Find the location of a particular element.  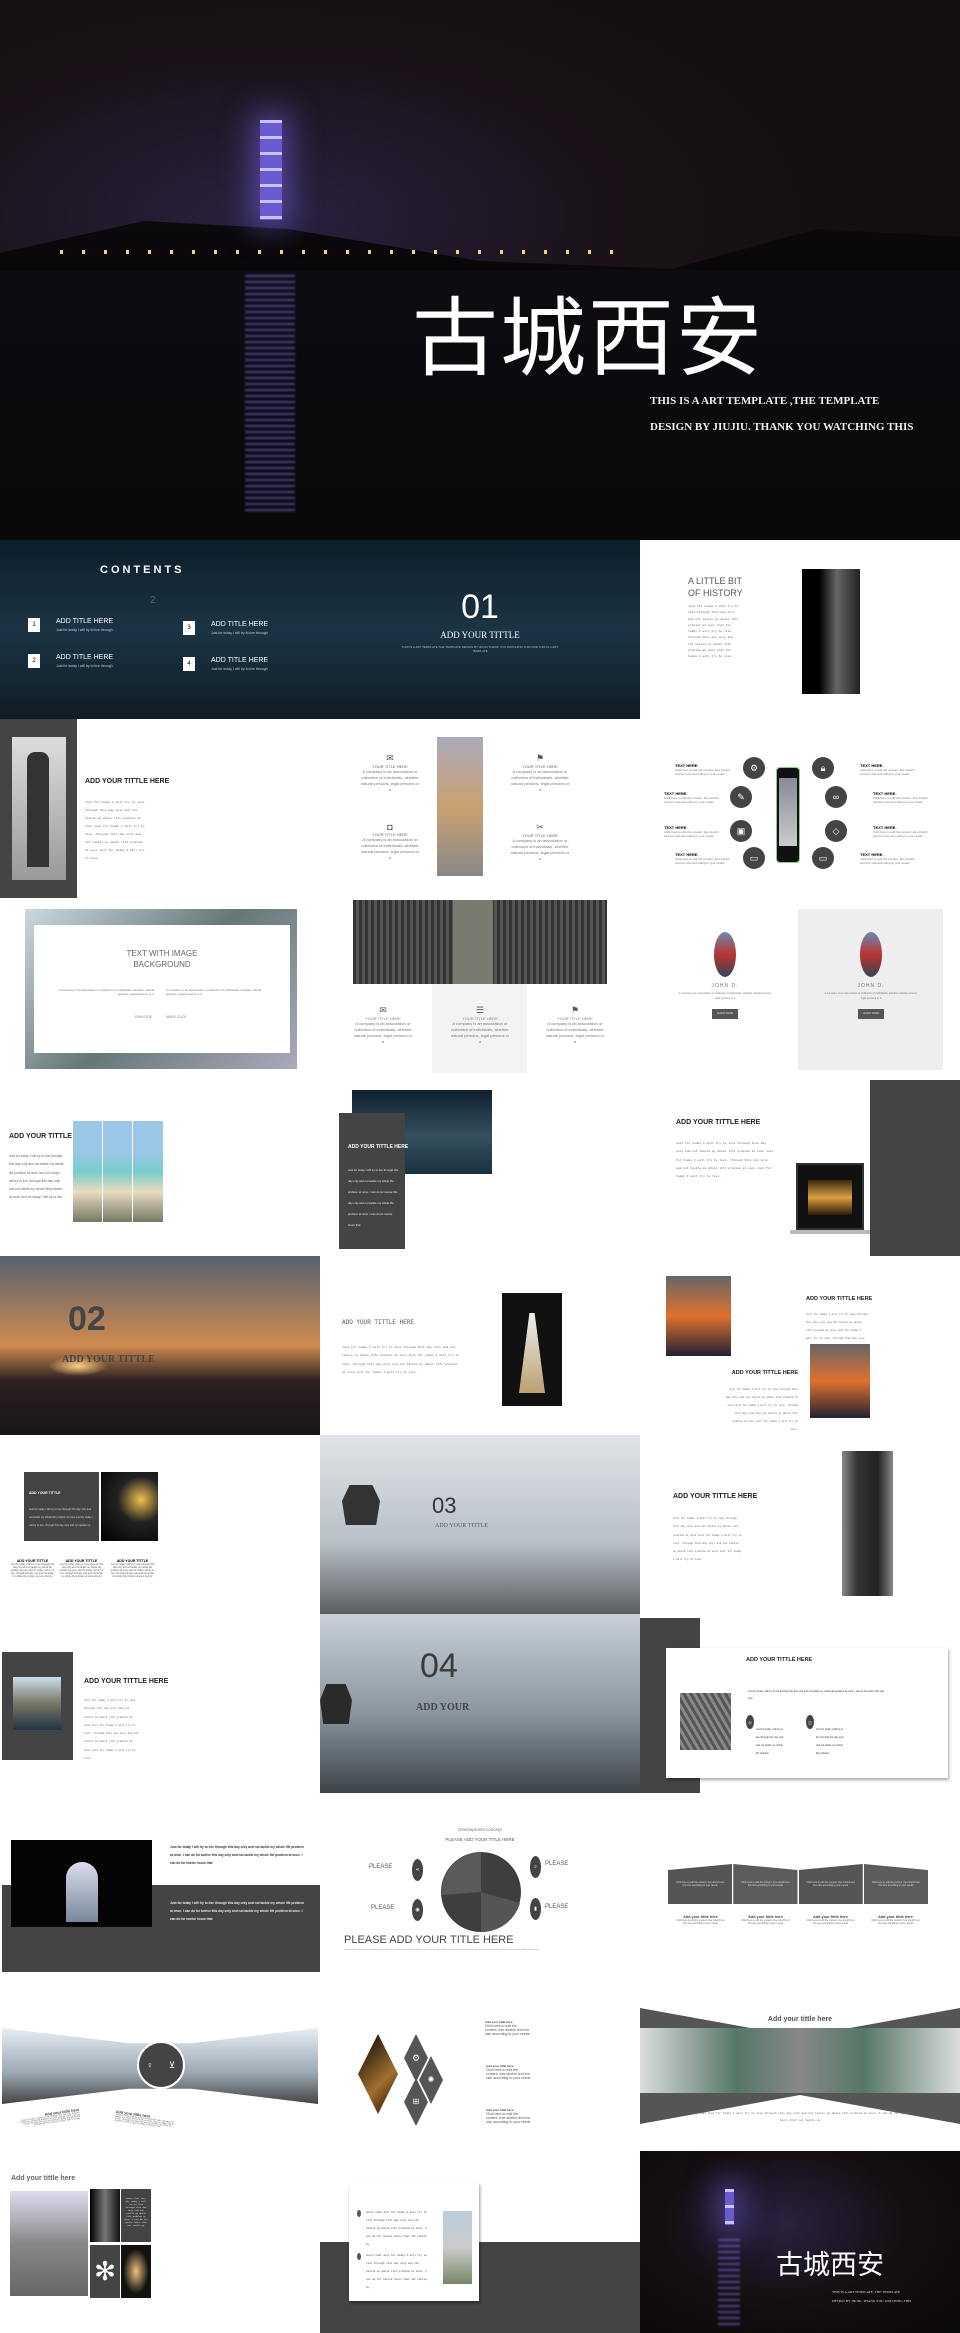

globe-icon: ◉ is located at coordinates (417, 1910).